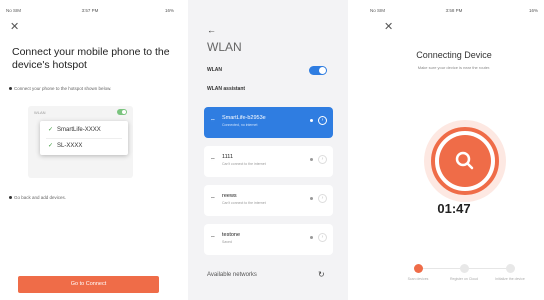 Image resolution: width=544 pixels, height=300 pixels. What do you see at coordinates (228, 157) in the screenshot?
I see `network-name: 1111` at bounding box center [228, 157].